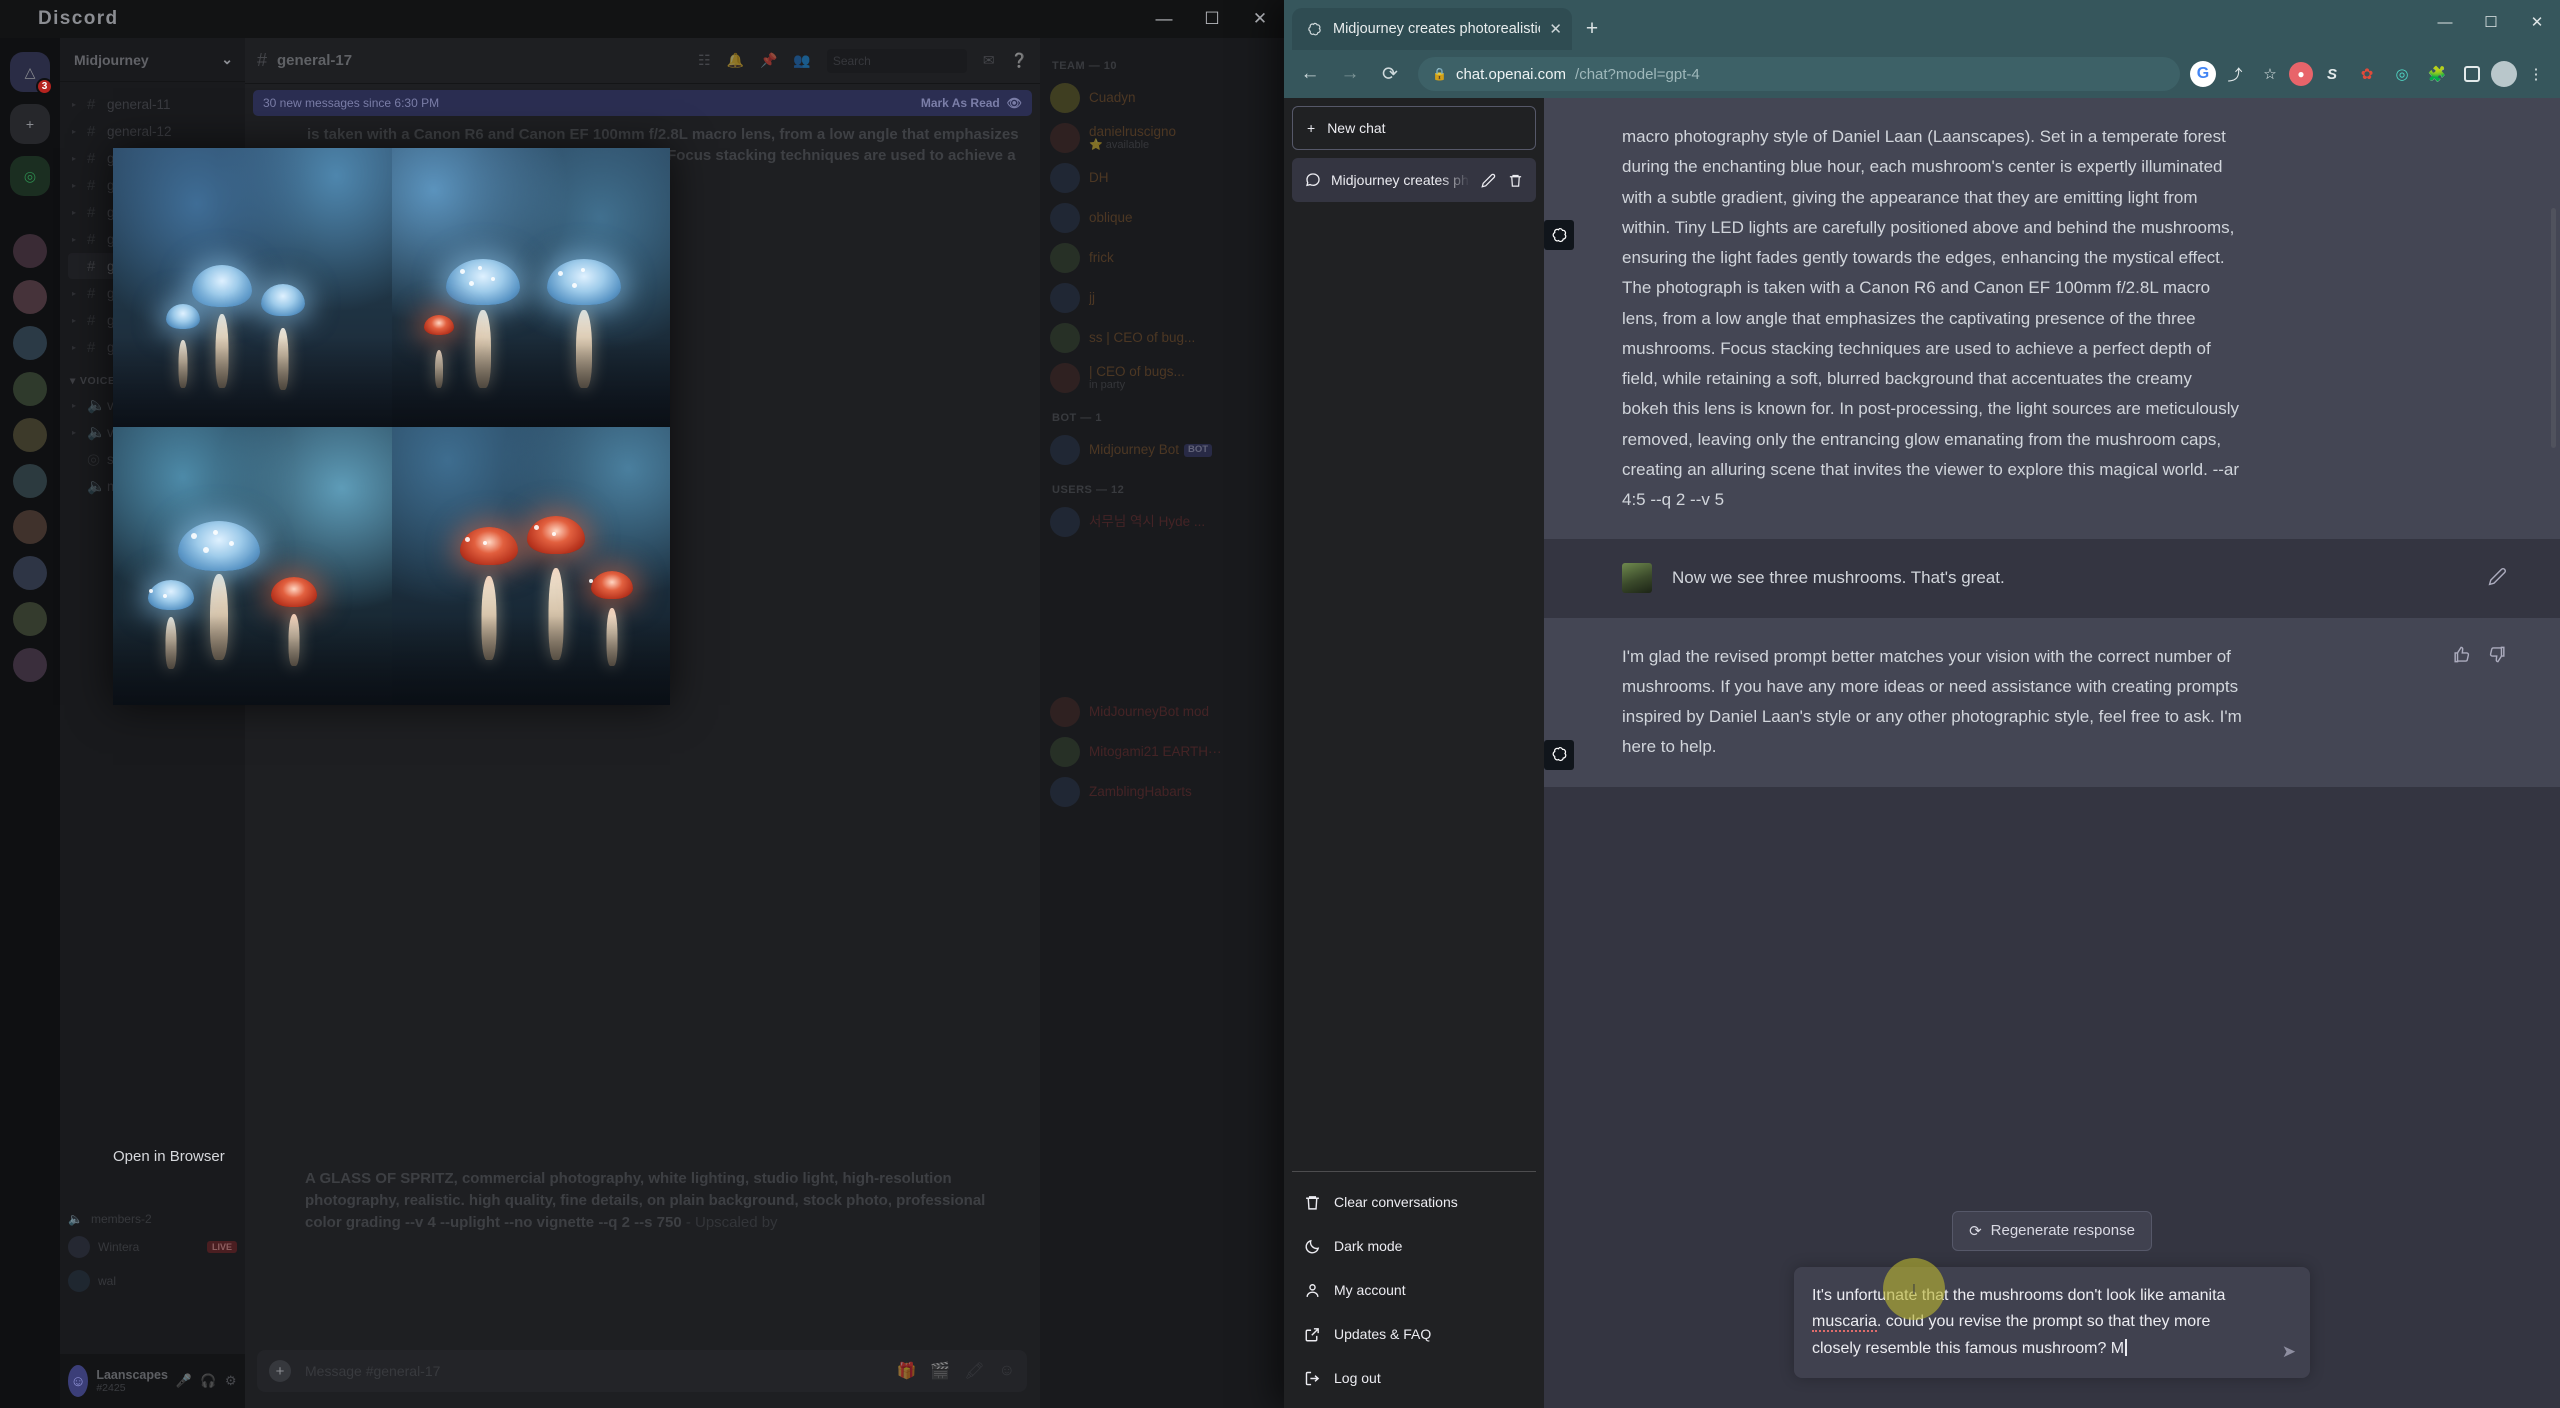 The height and width of the screenshot is (1408, 2560). I want to click on member-row: Cuadyn, so click(1162, 98).